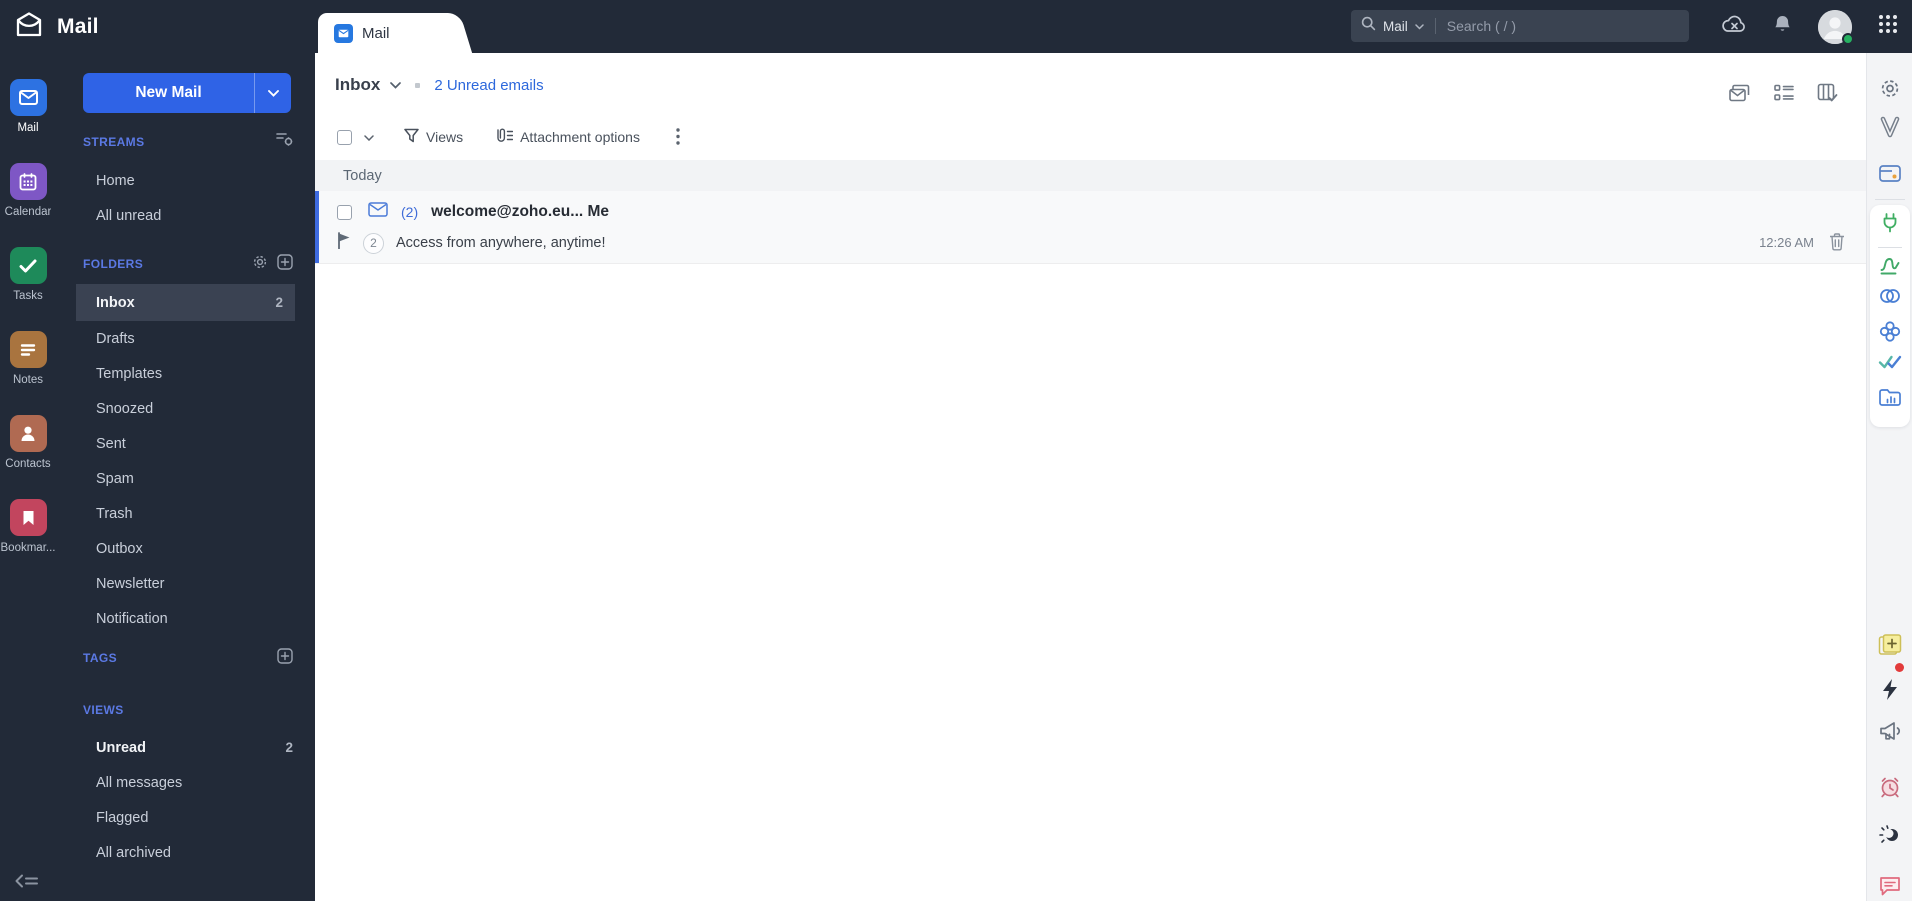 This screenshot has height=901, width=1912. What do you see at coordinates (567, 137) in the screenshot?
I see `attachment-options-button: Attachment options` at bounding box center [567, 137].